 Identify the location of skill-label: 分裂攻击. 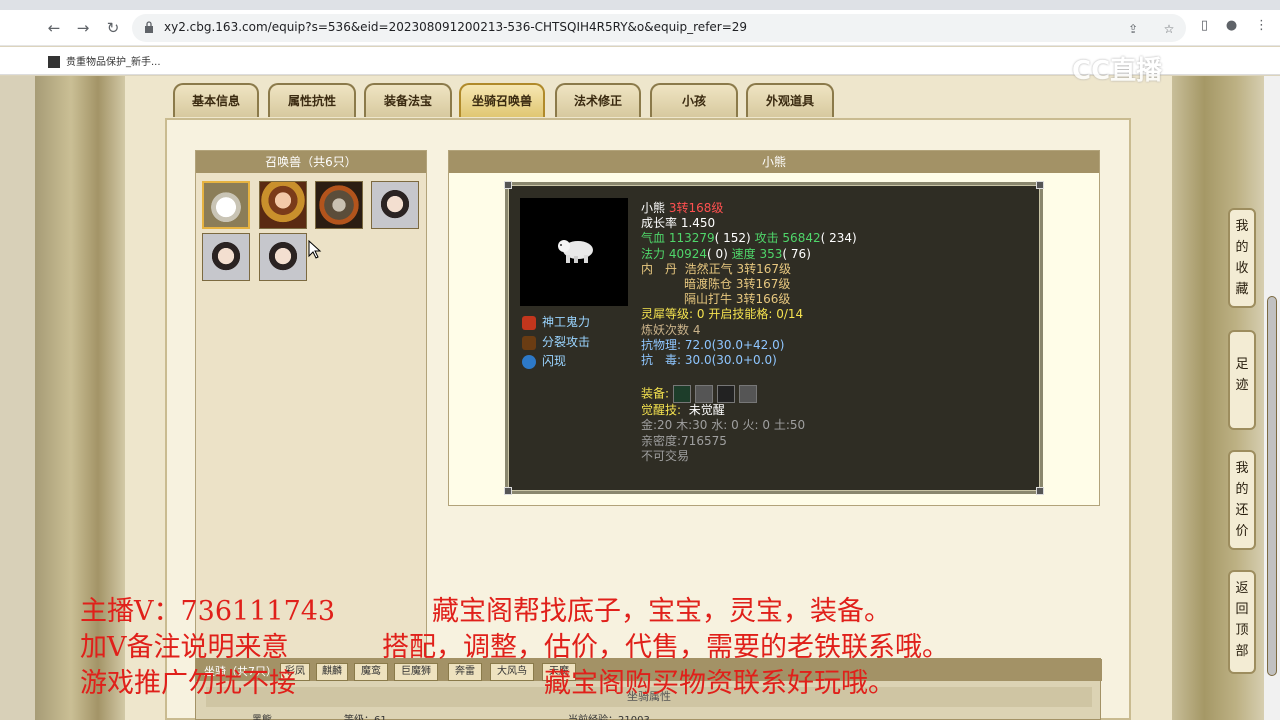
(566, 342).